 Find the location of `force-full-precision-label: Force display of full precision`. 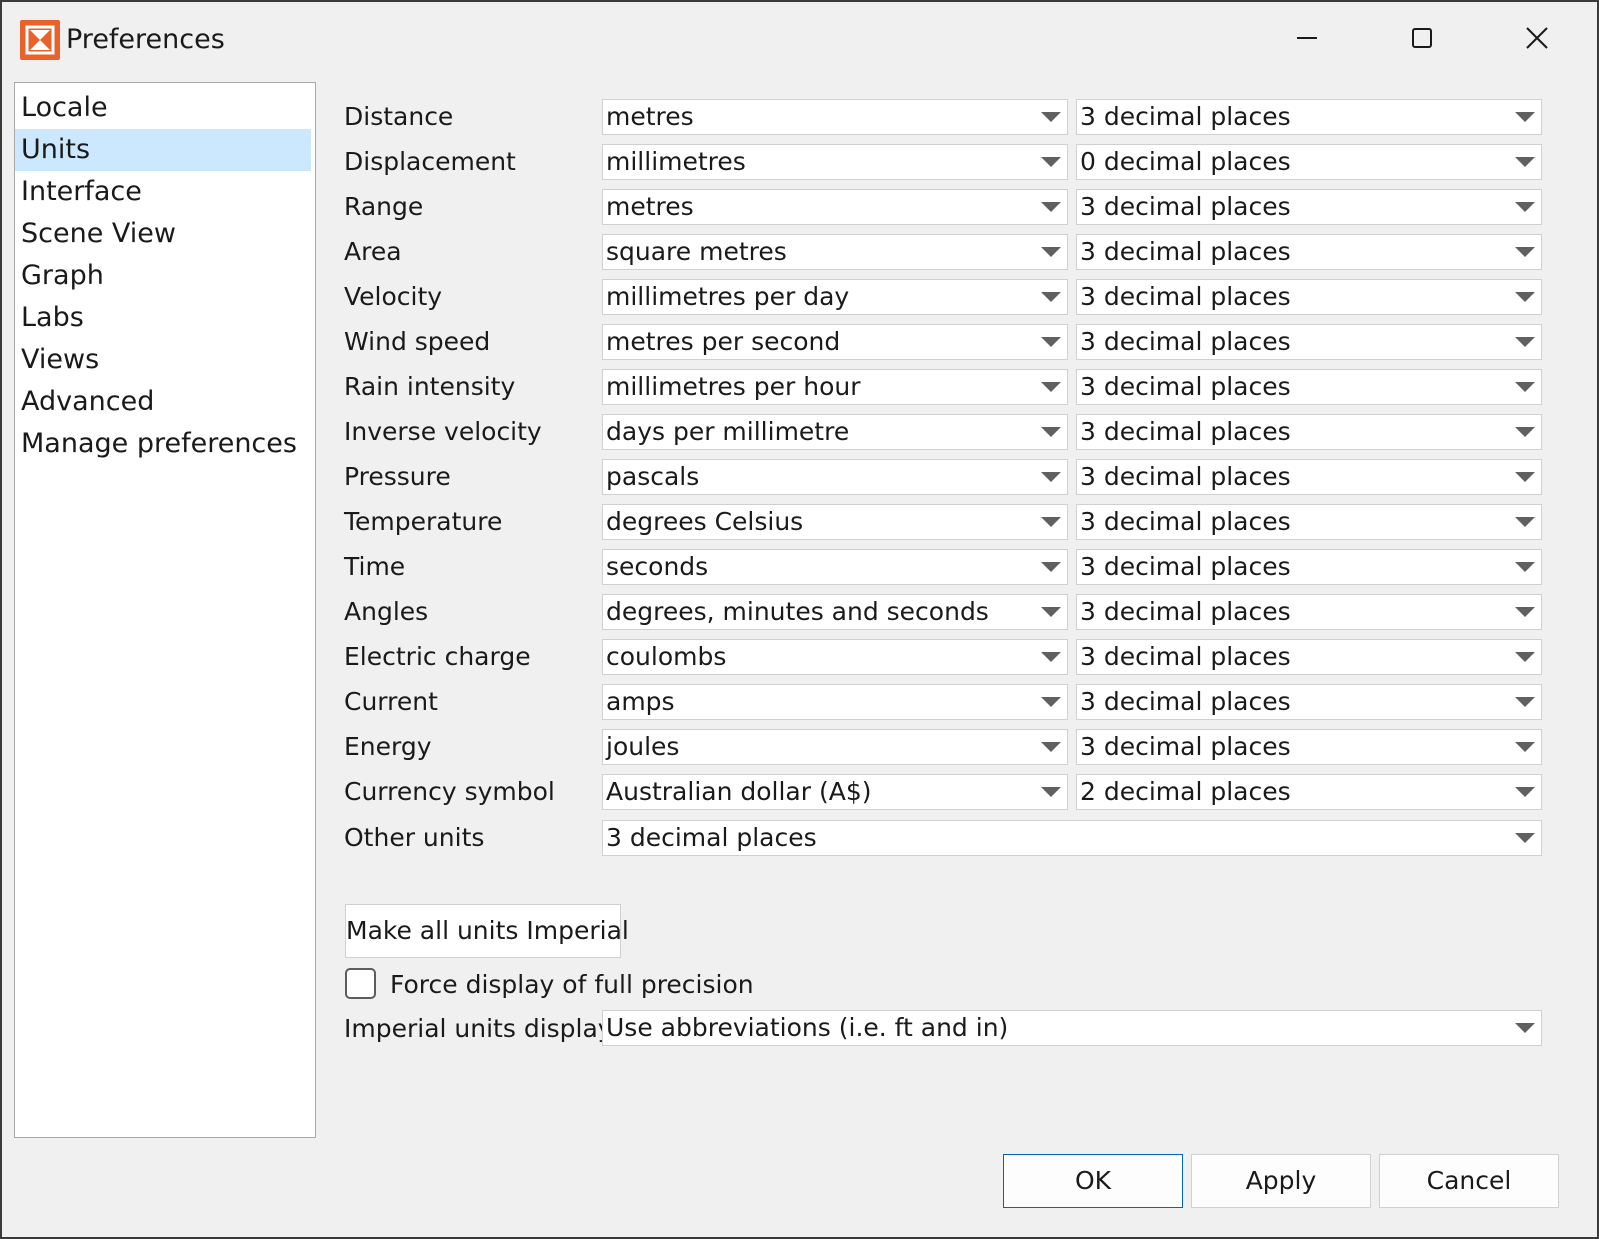

force-full-precision-label: Force display of full precision is located at coordinates (572, 985).